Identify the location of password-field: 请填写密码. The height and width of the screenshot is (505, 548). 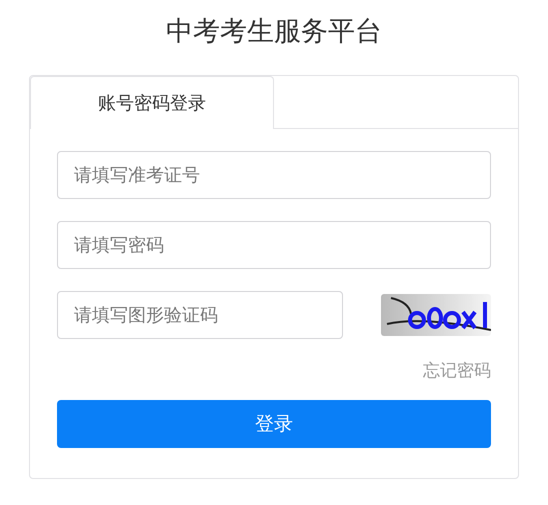
(274, 245).